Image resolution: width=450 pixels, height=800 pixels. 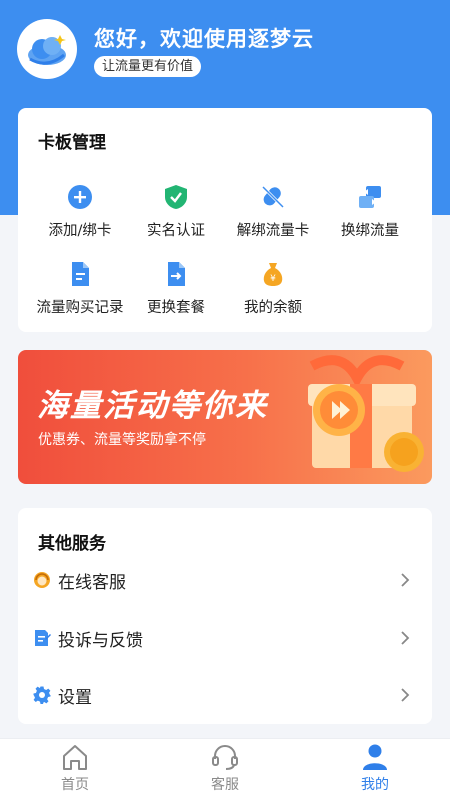 I want to click on grid-item-label: 更换套餐, so click(x=176, y=308).